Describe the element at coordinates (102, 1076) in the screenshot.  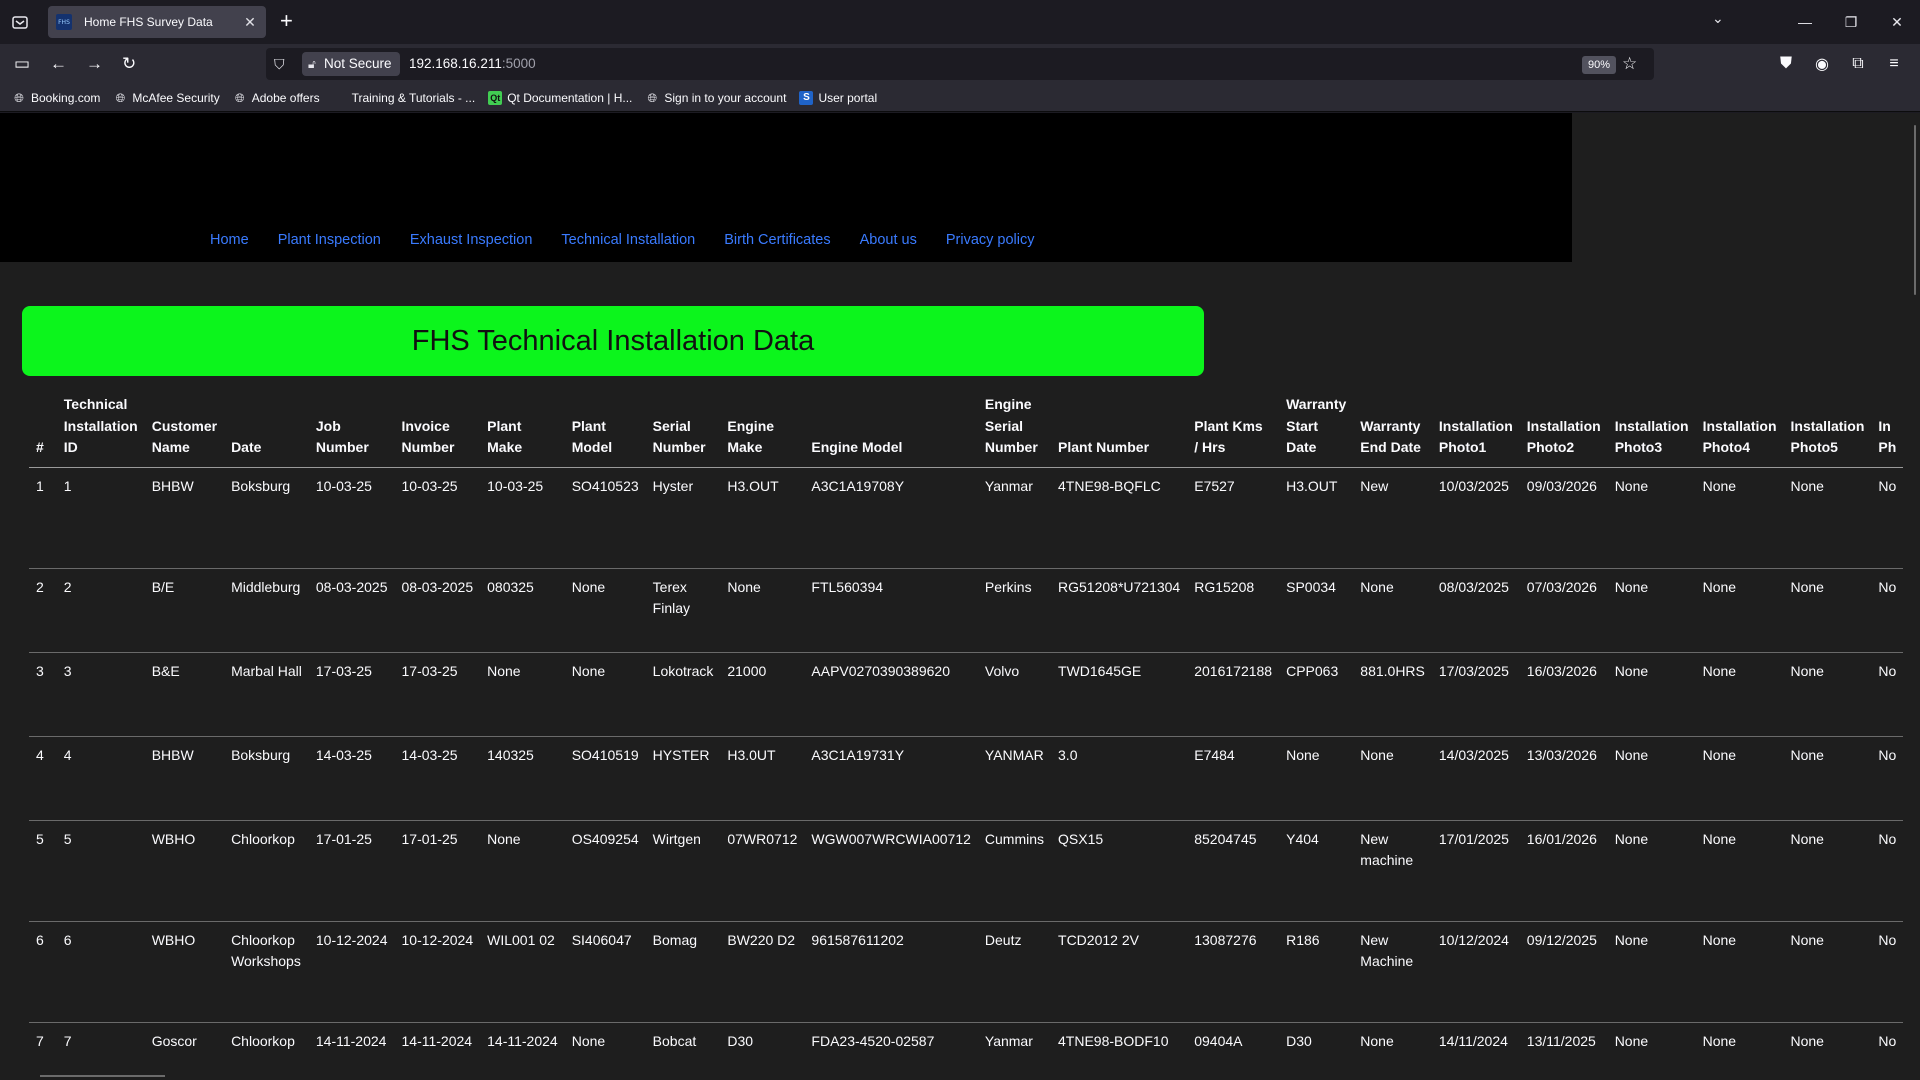
I see `horizontal-scrollbar` at that location.